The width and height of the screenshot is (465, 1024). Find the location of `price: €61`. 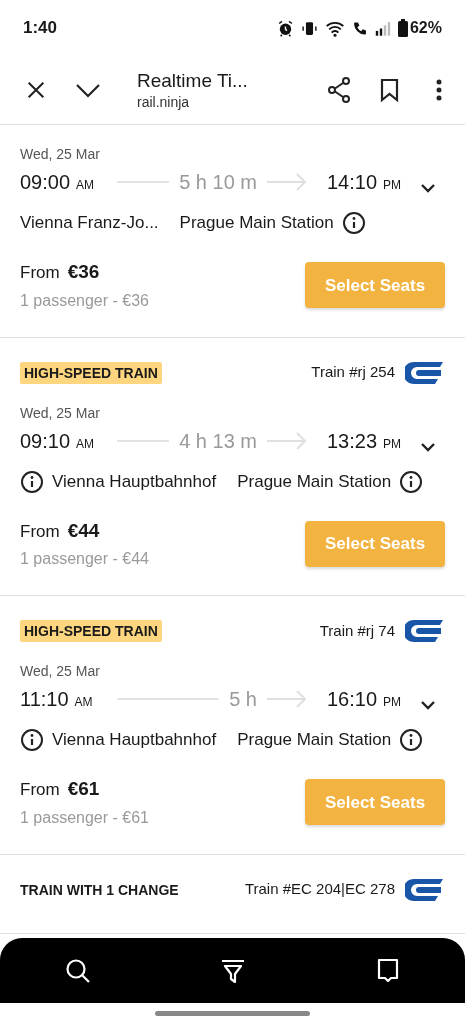

price: €61 is located at coordinates (83, 789).